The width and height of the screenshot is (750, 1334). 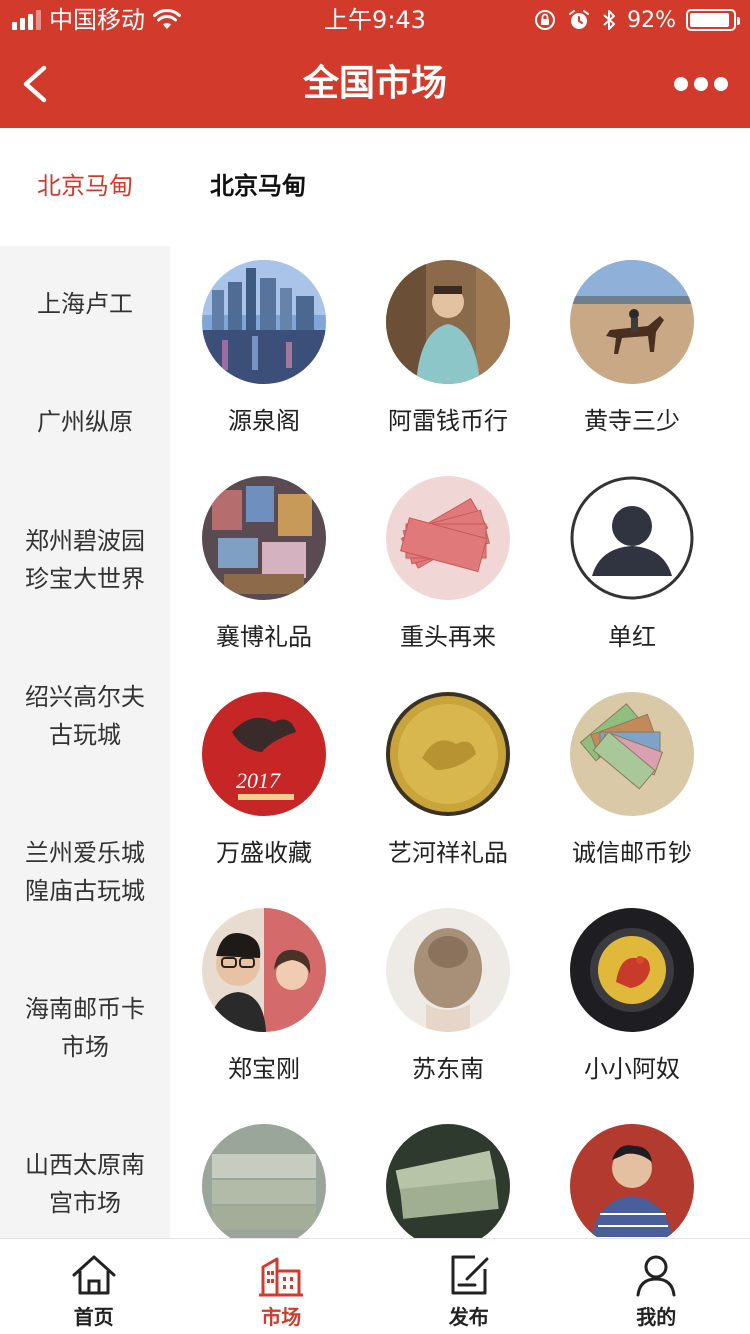 What do you see at coordinates (264, 970) in the screenshot?
I see `shop-avatar-couple-photo` at bounding box center [264, 970].